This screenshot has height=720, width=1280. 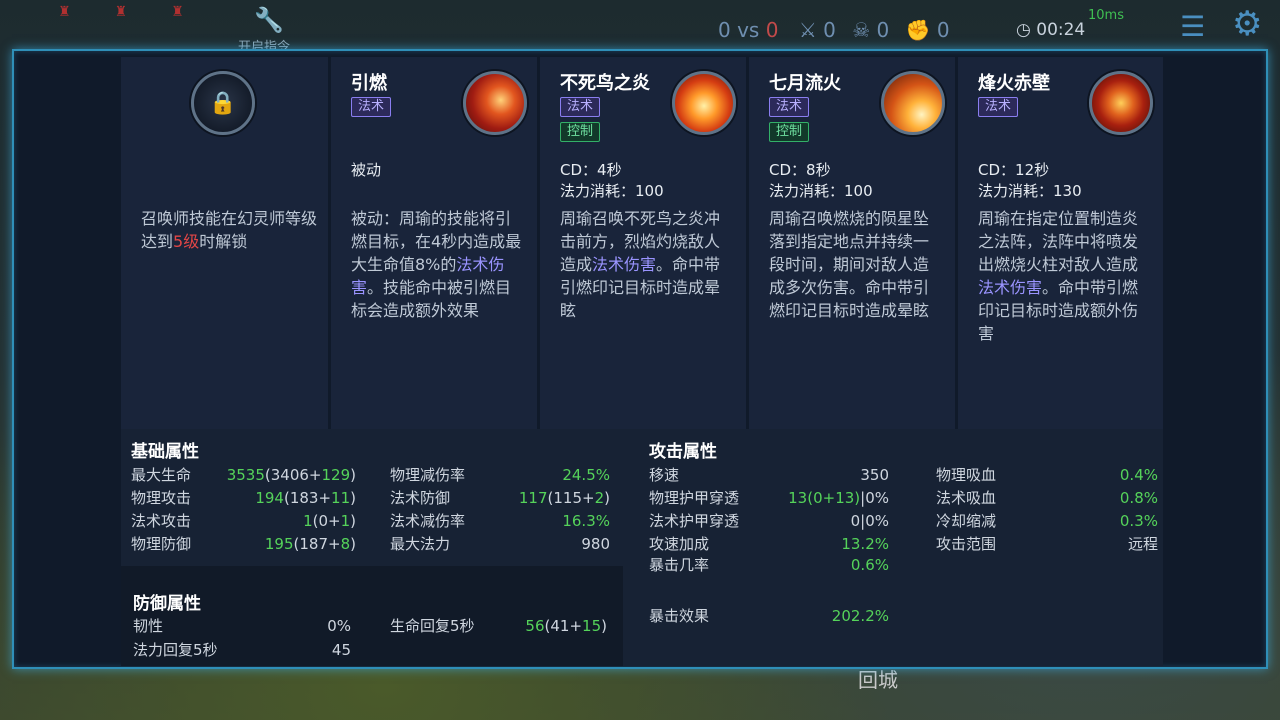 I want to click on stat-value: 0|0%, so click(x=869, y=521).